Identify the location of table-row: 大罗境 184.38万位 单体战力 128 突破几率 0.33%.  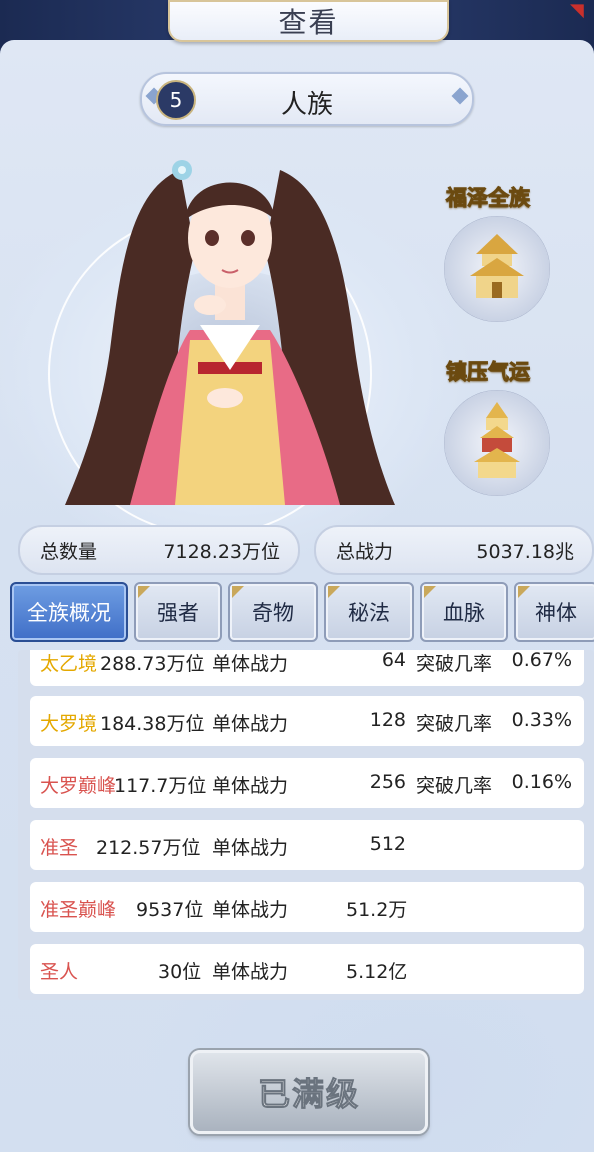
(307, 721).